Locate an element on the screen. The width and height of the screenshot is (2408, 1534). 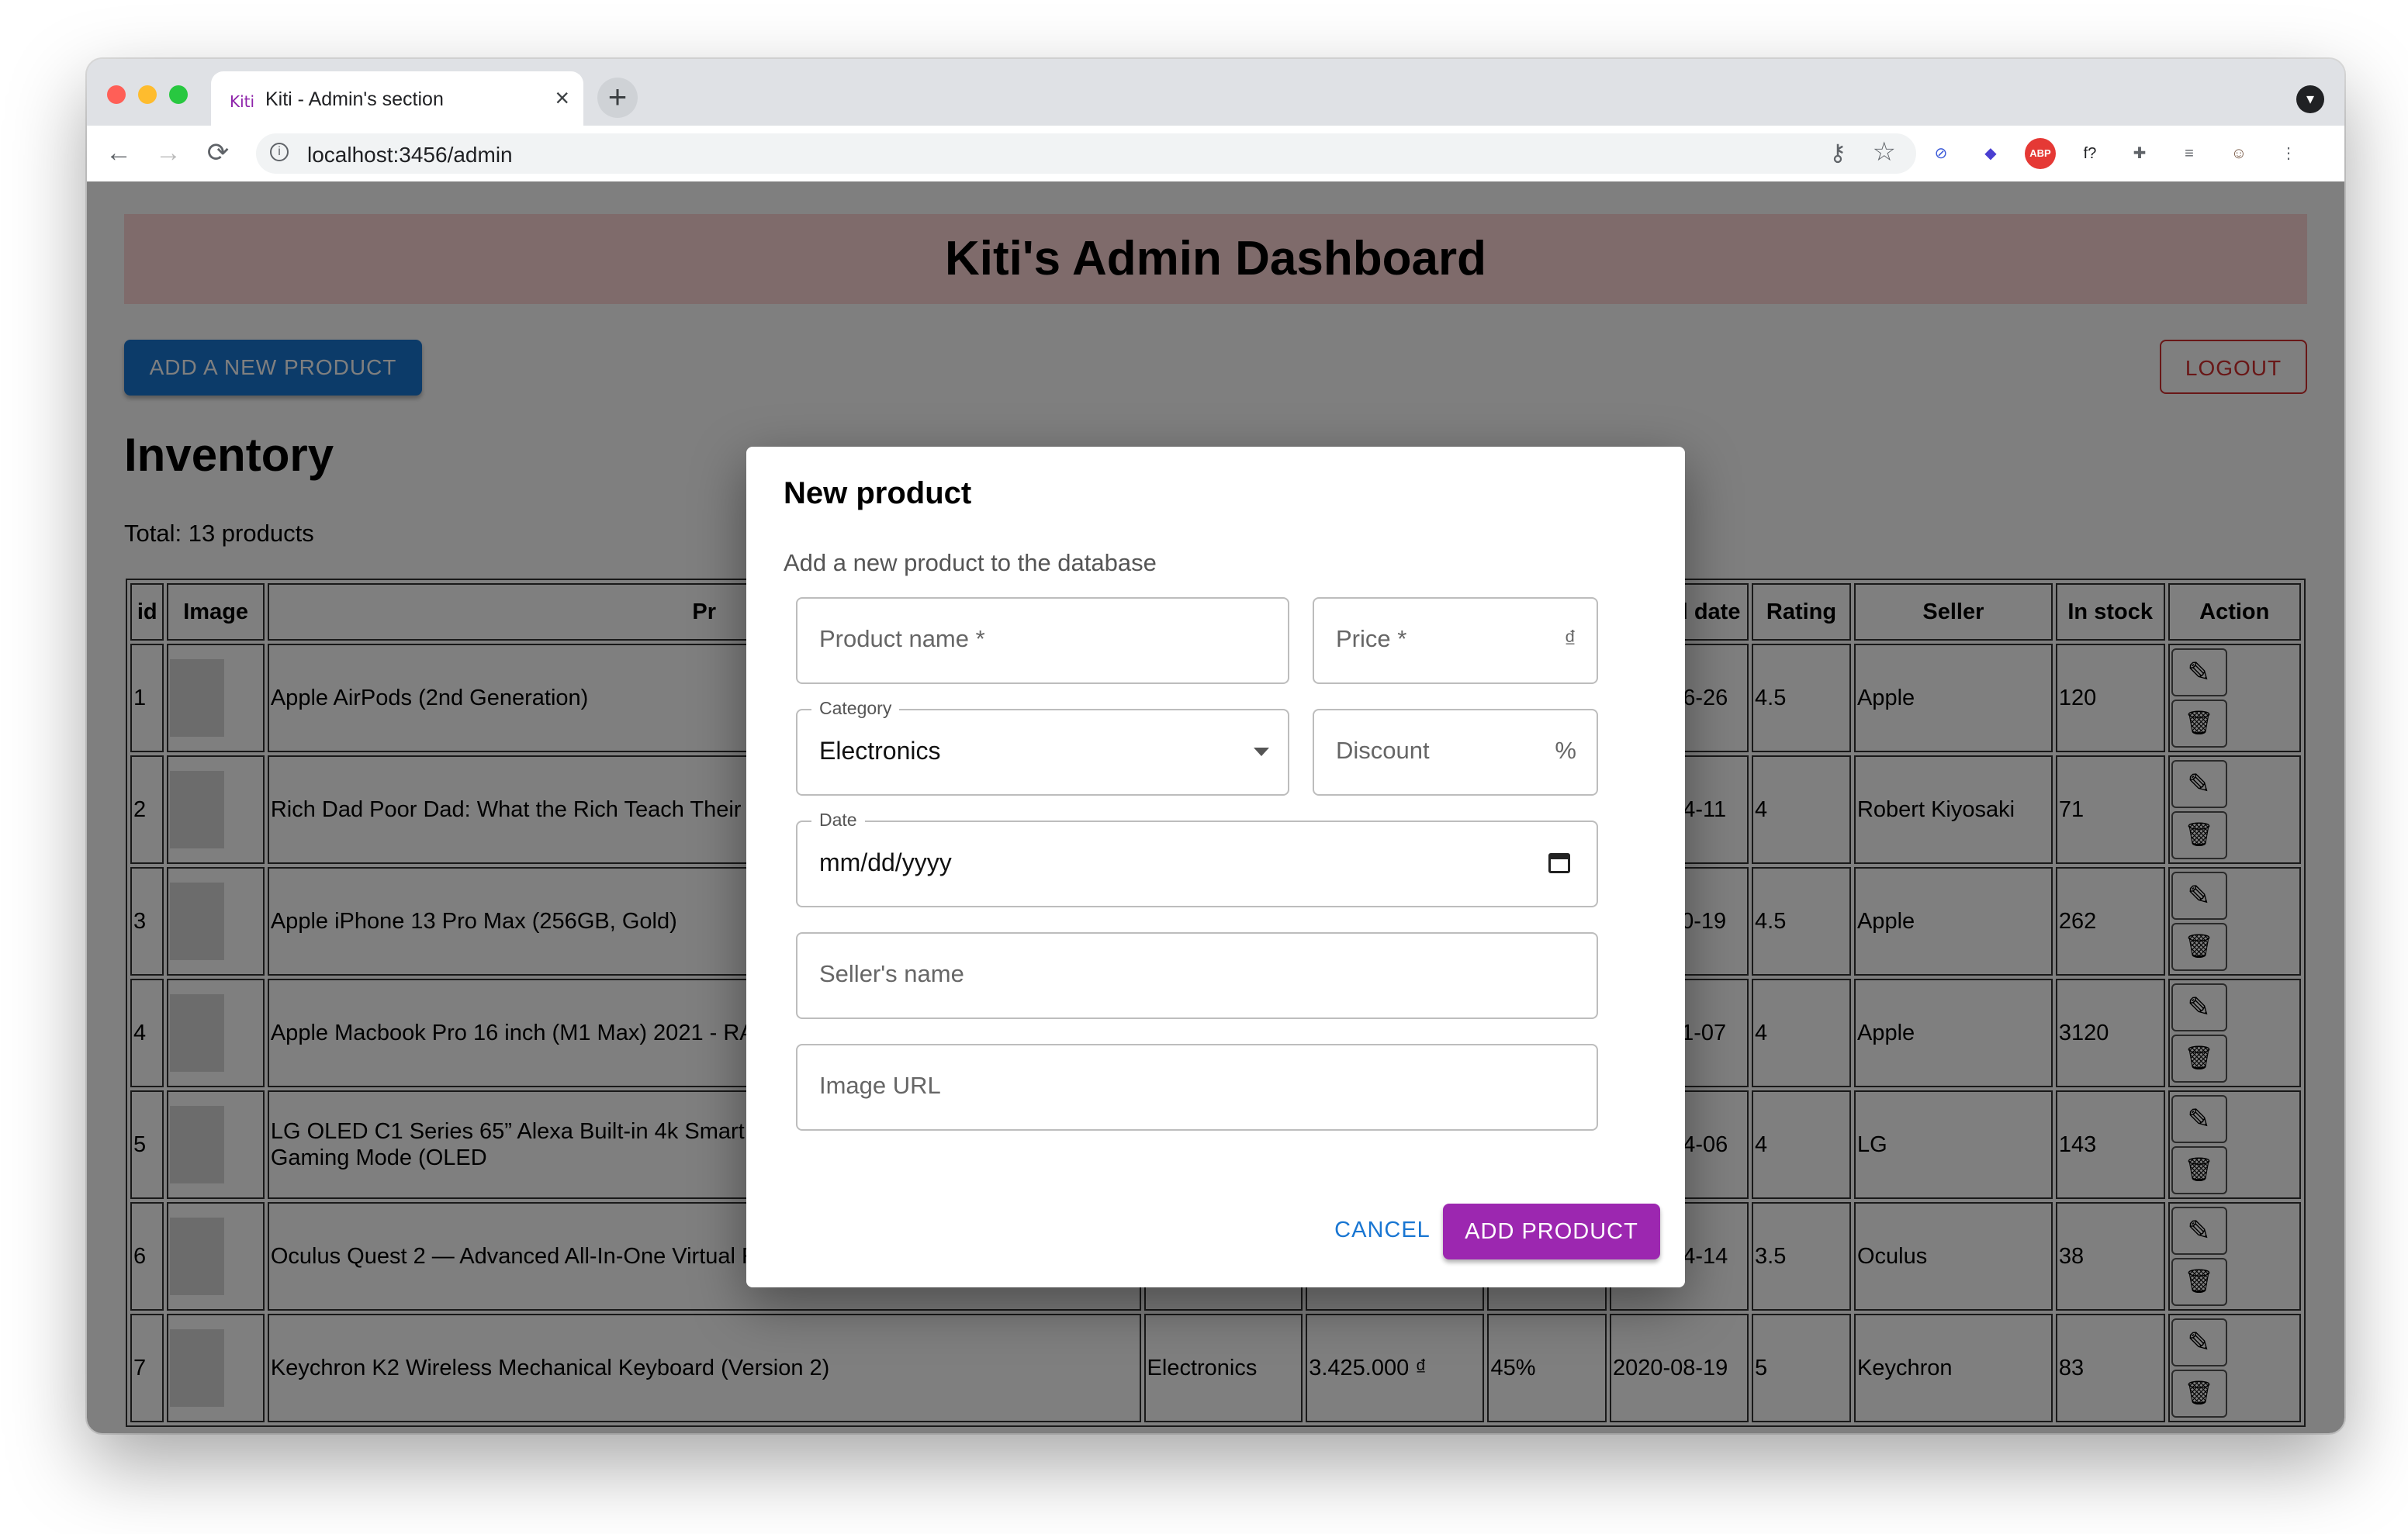
category-select: Category Electronics is located at coordinates (1042, 747).